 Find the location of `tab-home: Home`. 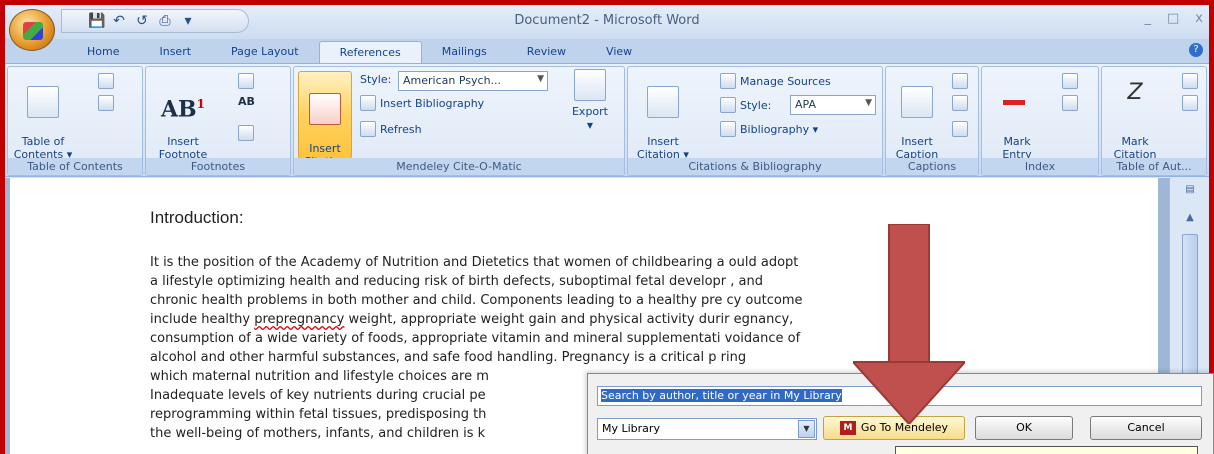

tab-home: Home is located at coordinates (103, 52).